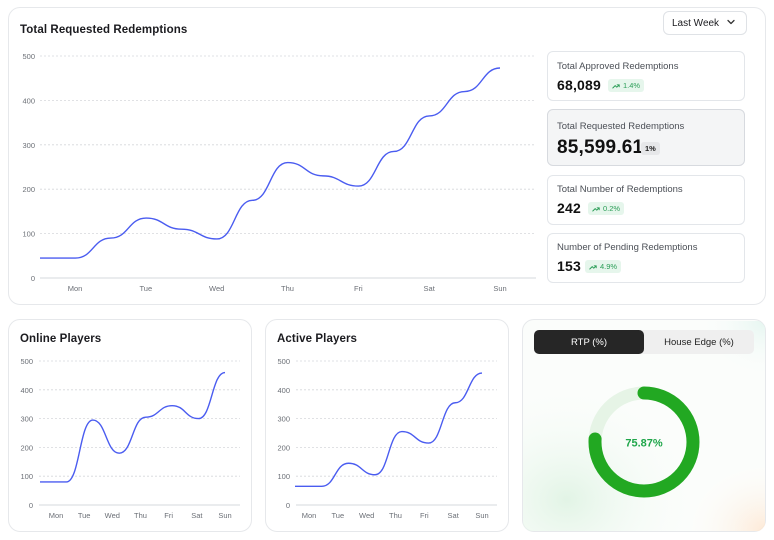 This screenshot has width=774, height=540. Describe the element at coordinates (61, 339) in the screenshot. I see `online-players-title: Online Players` at that location.